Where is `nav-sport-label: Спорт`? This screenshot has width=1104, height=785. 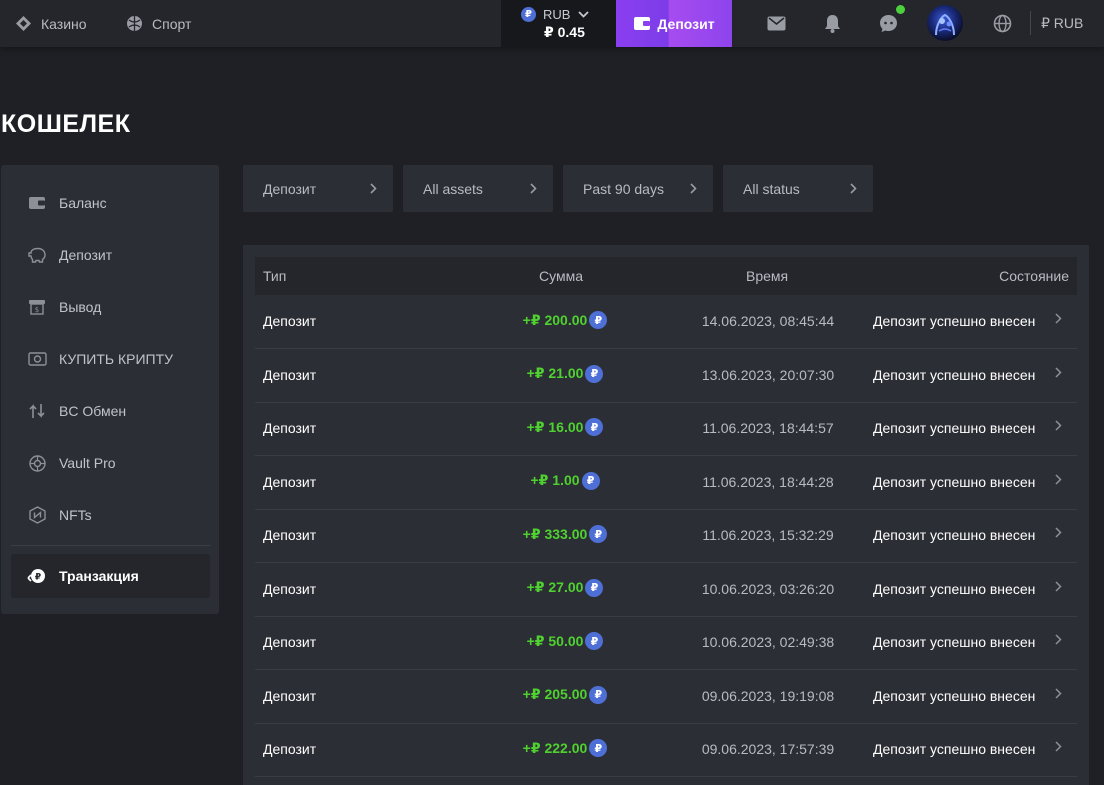 nav-sport-label: Спорт is located at coordinates (172, 23).